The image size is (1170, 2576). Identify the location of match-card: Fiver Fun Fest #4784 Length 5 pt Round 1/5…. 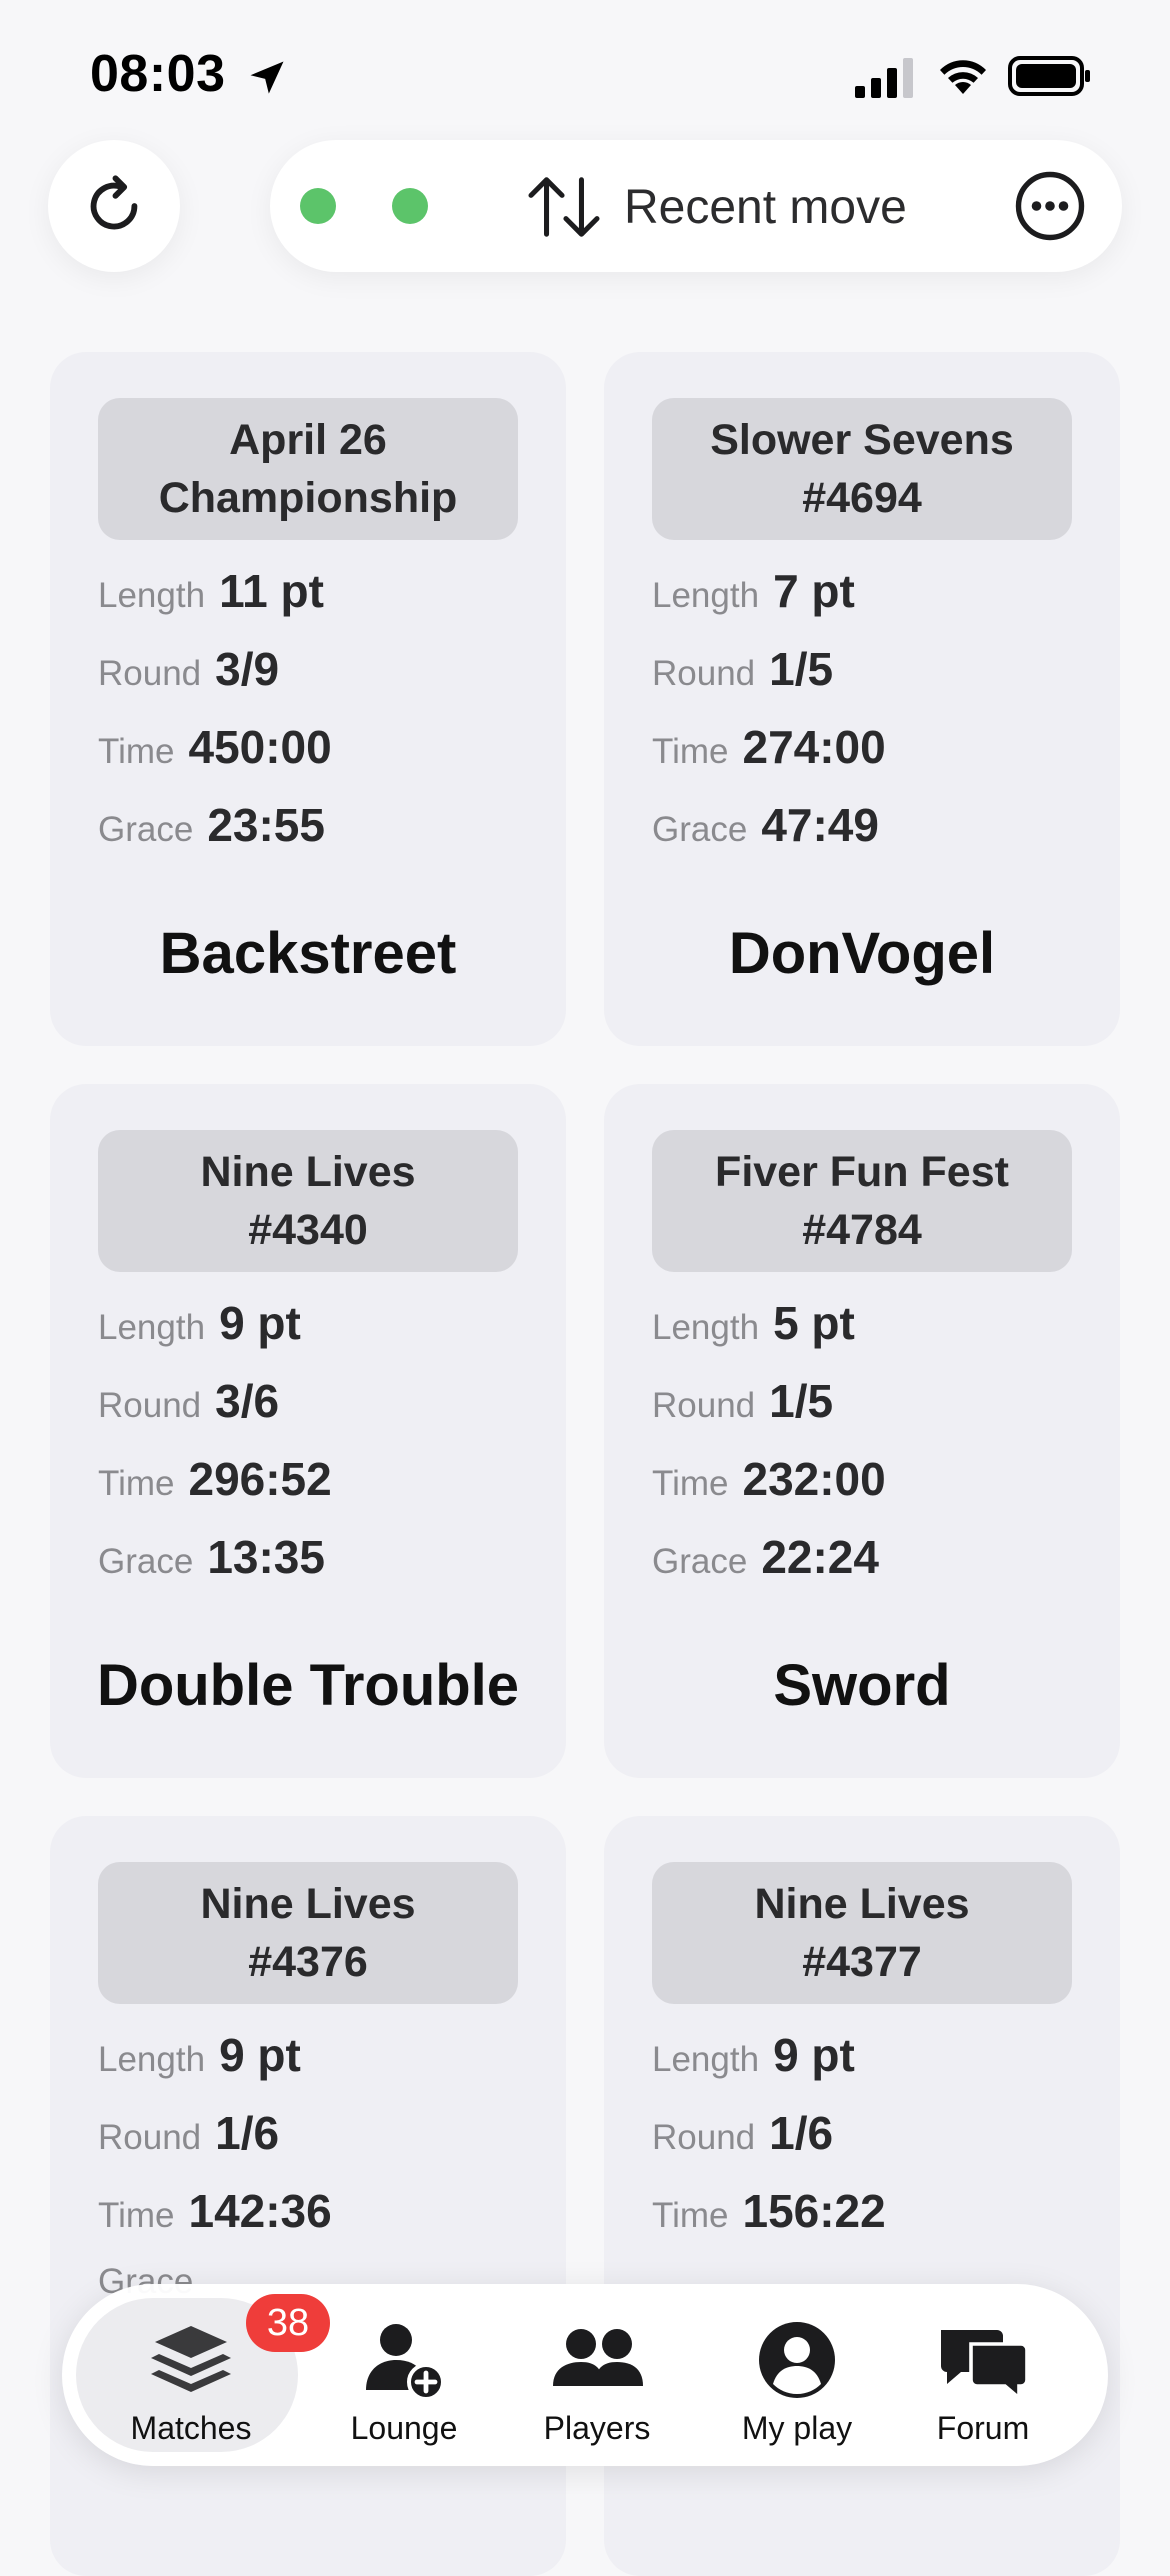
(862, 1431).